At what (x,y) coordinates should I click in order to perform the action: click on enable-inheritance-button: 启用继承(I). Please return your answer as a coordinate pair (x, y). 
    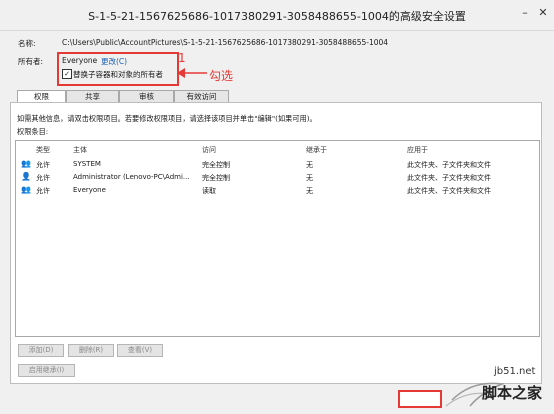
    Looking at the image, I should click on (46, 370).